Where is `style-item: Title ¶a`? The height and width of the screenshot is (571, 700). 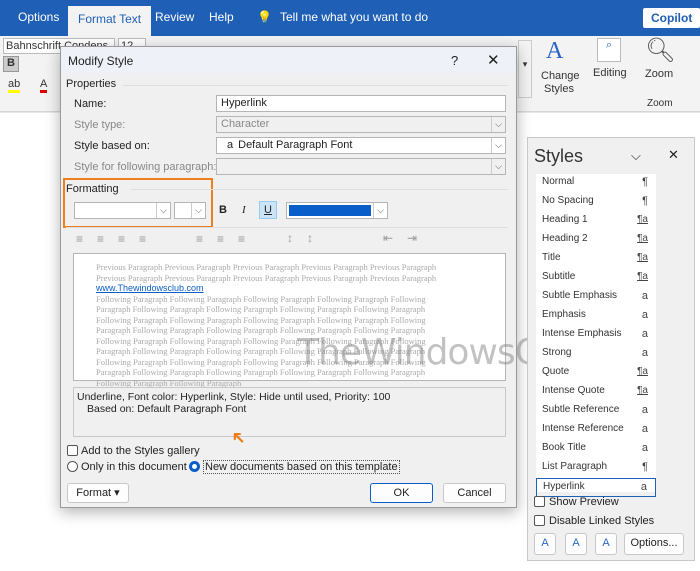 style-item: Title ¶a is located at coordinates (596, 259).